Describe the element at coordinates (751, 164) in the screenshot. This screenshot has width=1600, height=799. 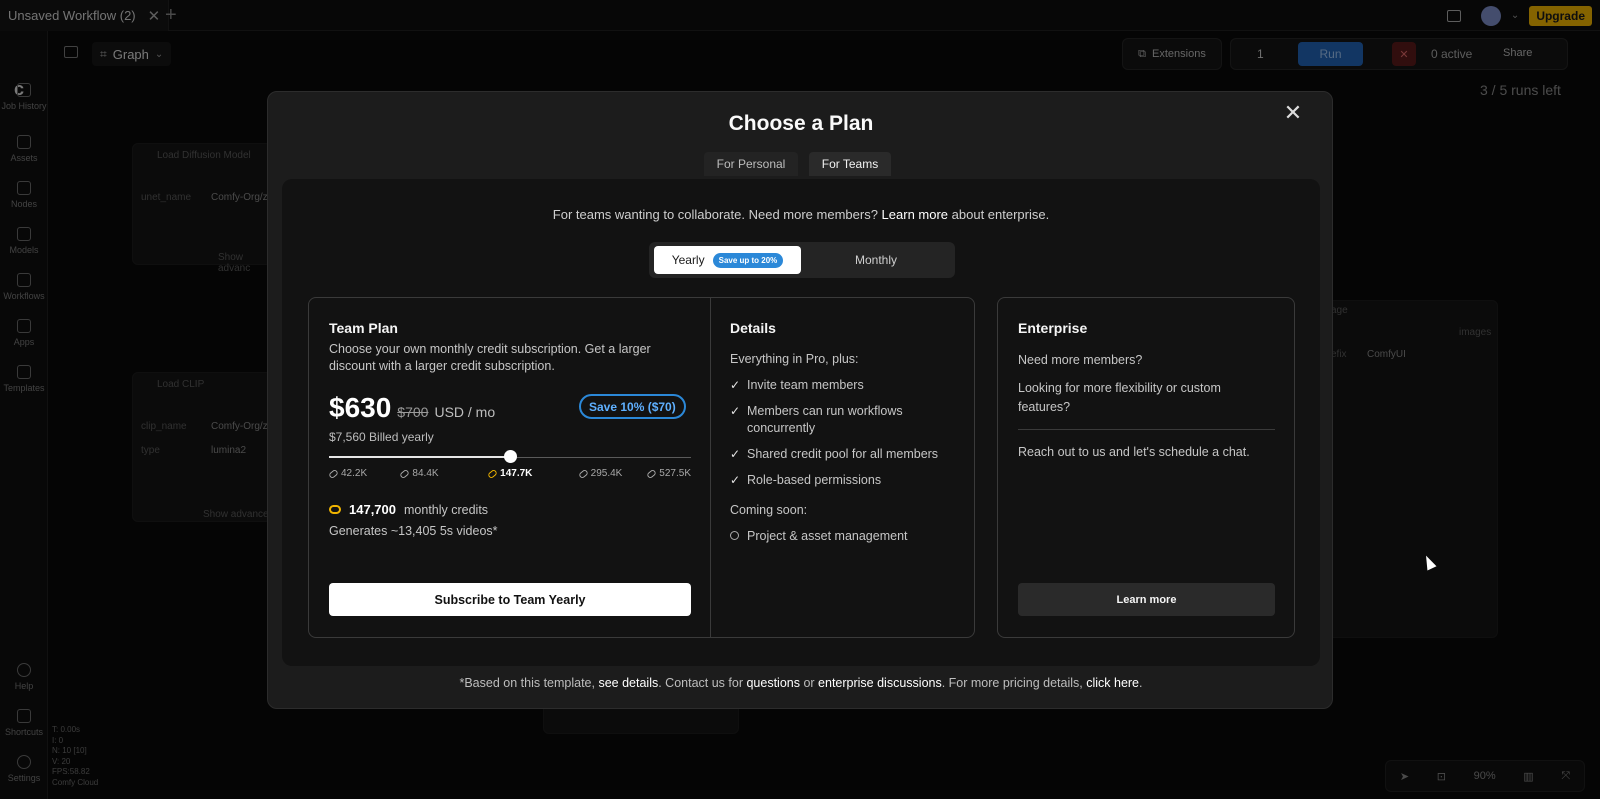
I see `tab-for-personal: For Personal` at that location.